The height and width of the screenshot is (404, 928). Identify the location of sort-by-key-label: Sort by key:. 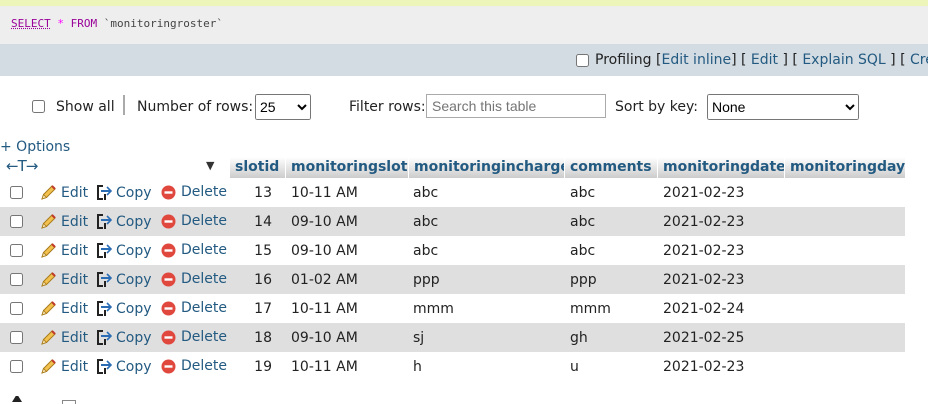
(656, 107).